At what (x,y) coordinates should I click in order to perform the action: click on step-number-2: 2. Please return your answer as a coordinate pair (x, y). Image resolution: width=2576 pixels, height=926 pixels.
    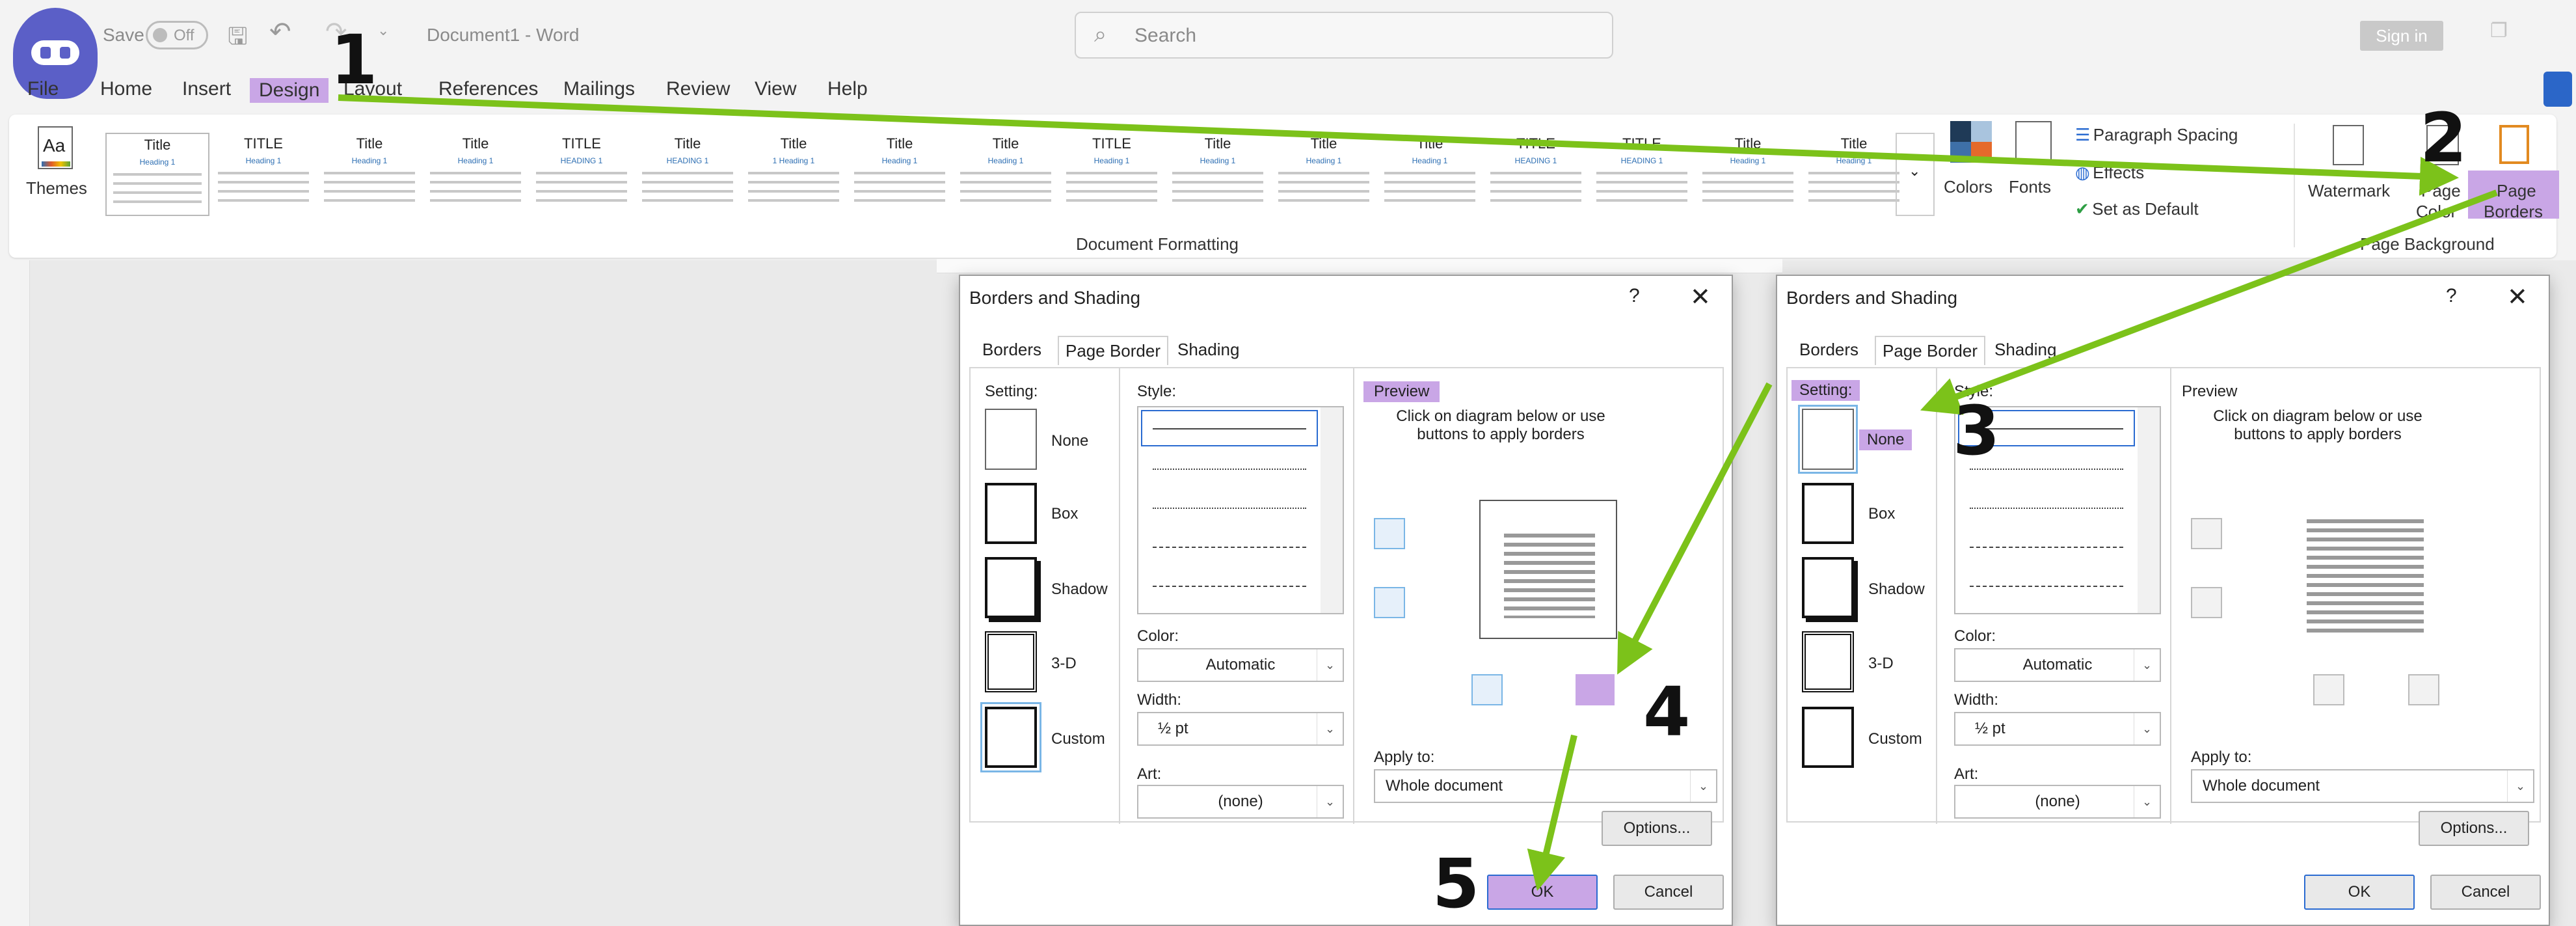
    Looking at the image, I should click on (2443, 138).